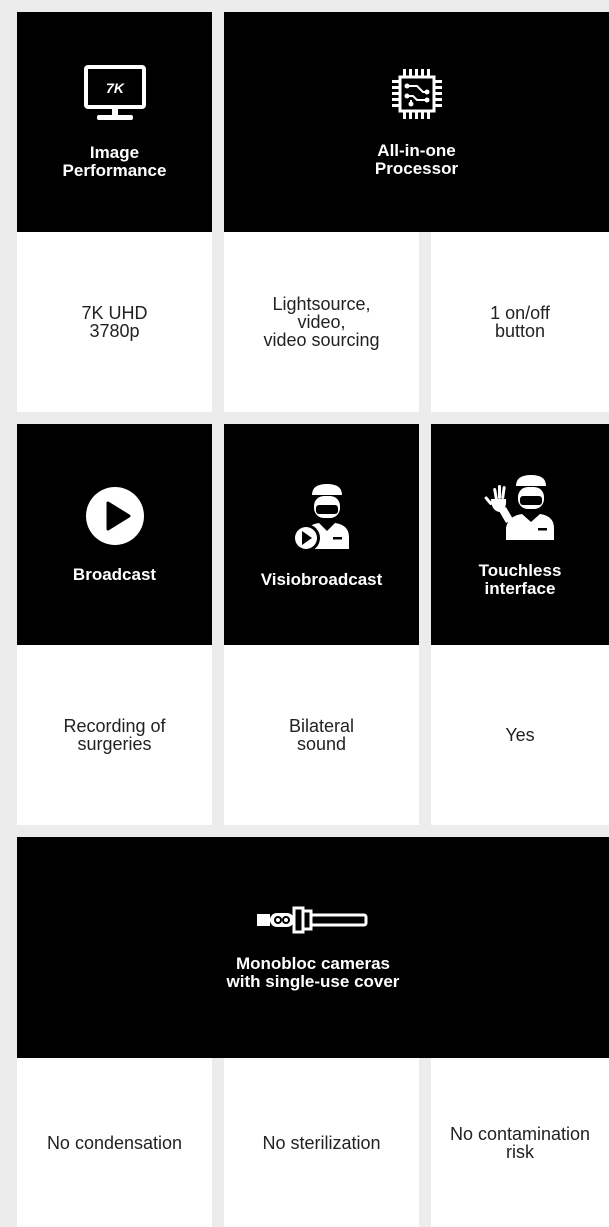  I want to click on broadcast-tile: Broadcast, so click(114, 534).